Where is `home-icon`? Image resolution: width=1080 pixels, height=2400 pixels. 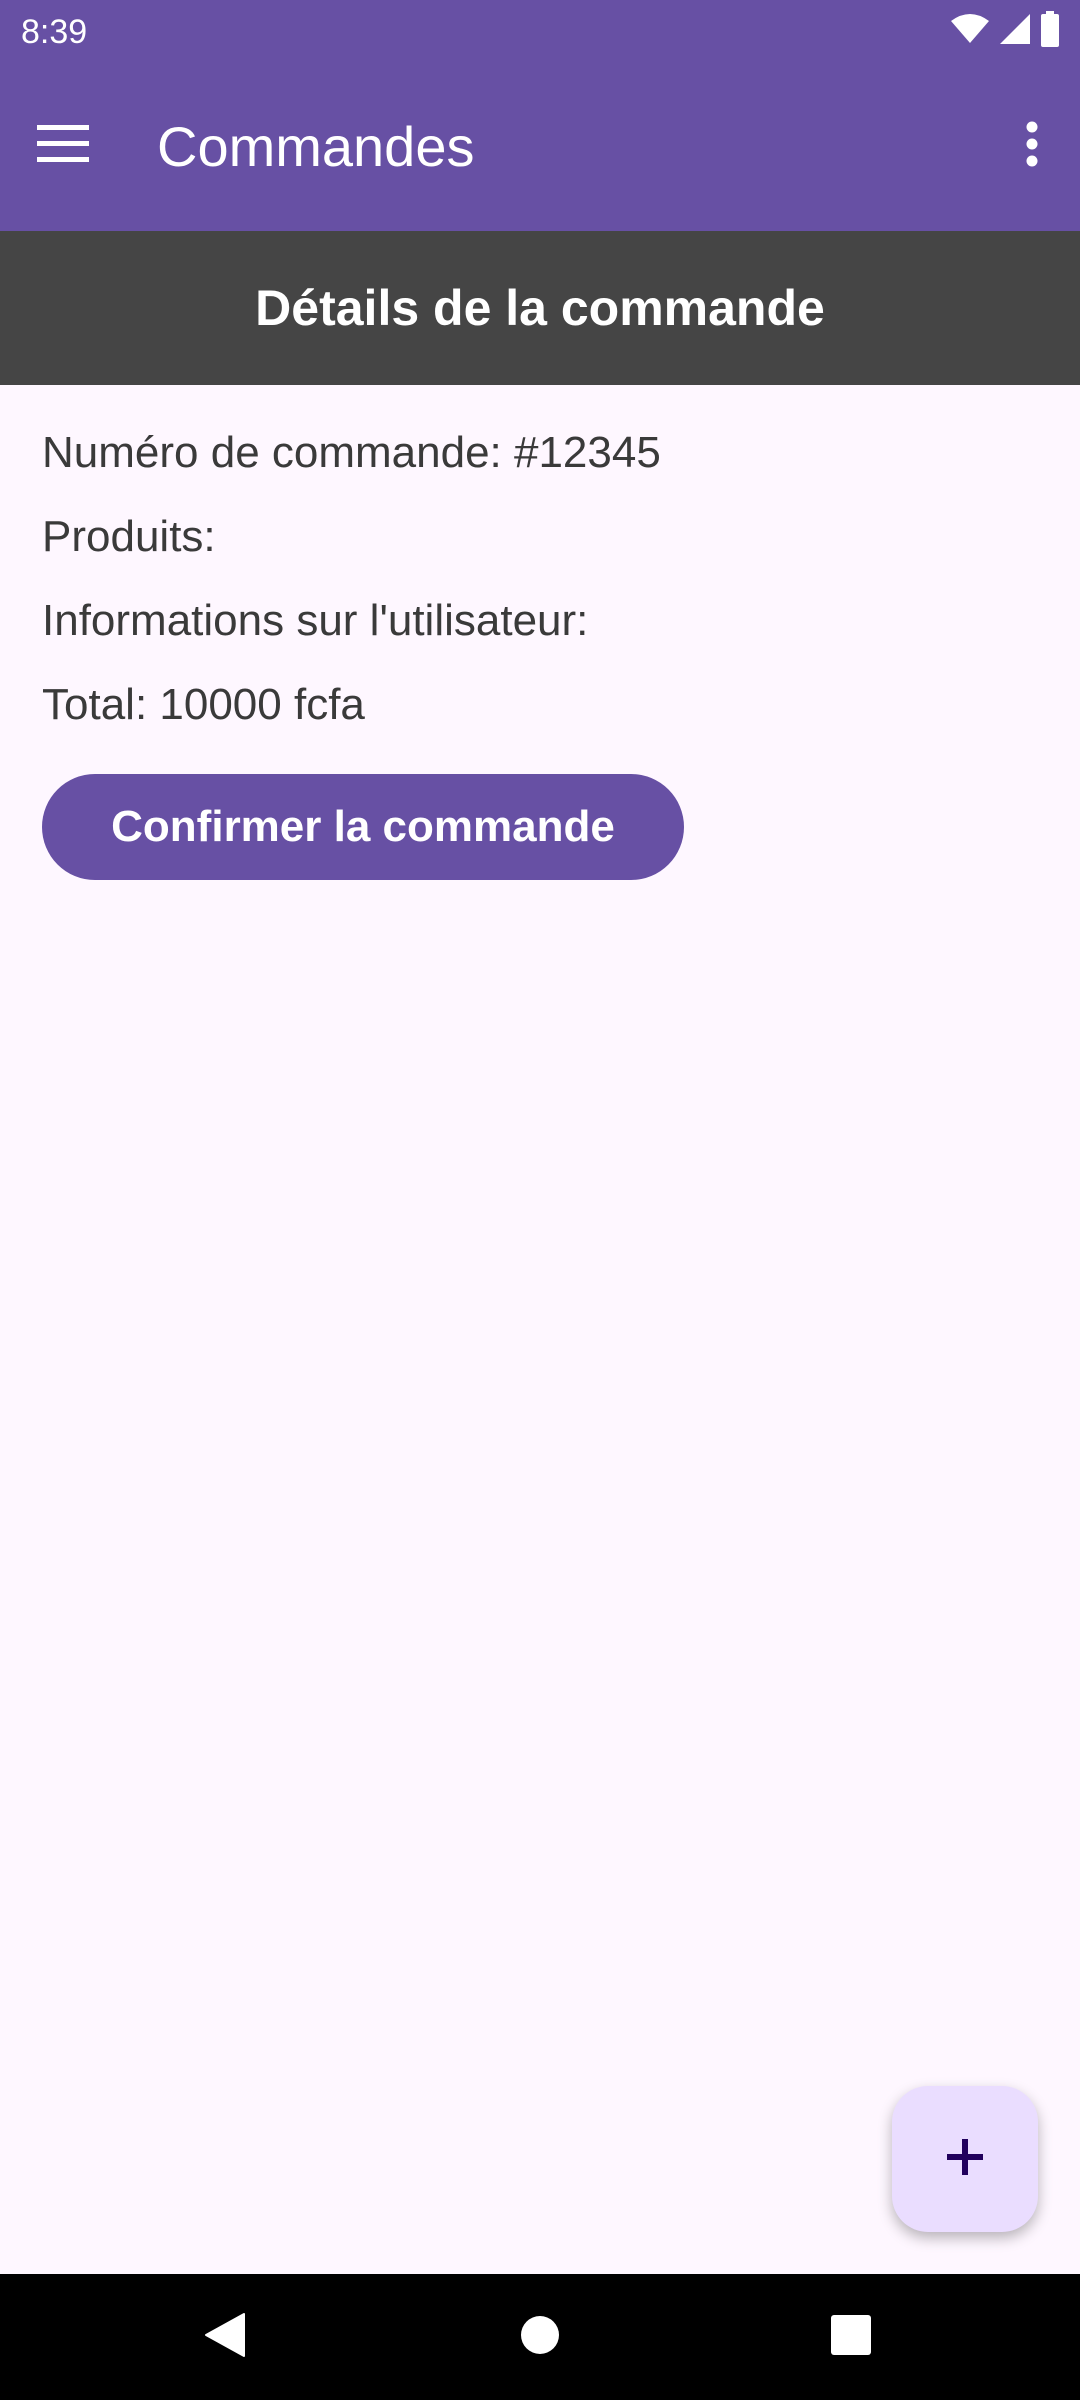 home-icon is located at coordinates (540, 2337).